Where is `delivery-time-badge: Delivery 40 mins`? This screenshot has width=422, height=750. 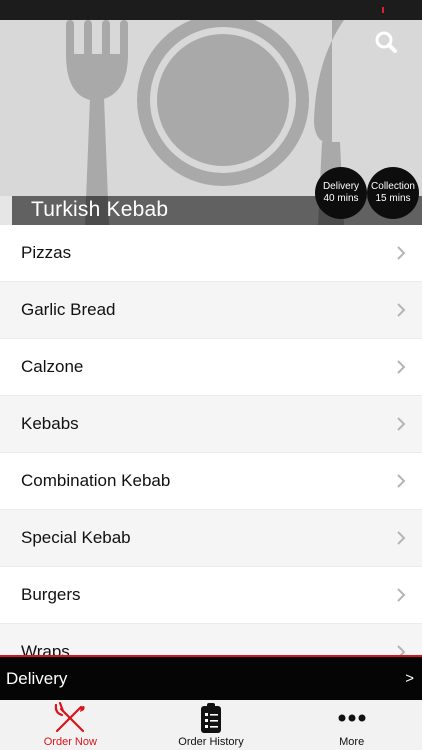
delivery-time-badge: Delivery 40 mins is located at coordinates (341, 193).